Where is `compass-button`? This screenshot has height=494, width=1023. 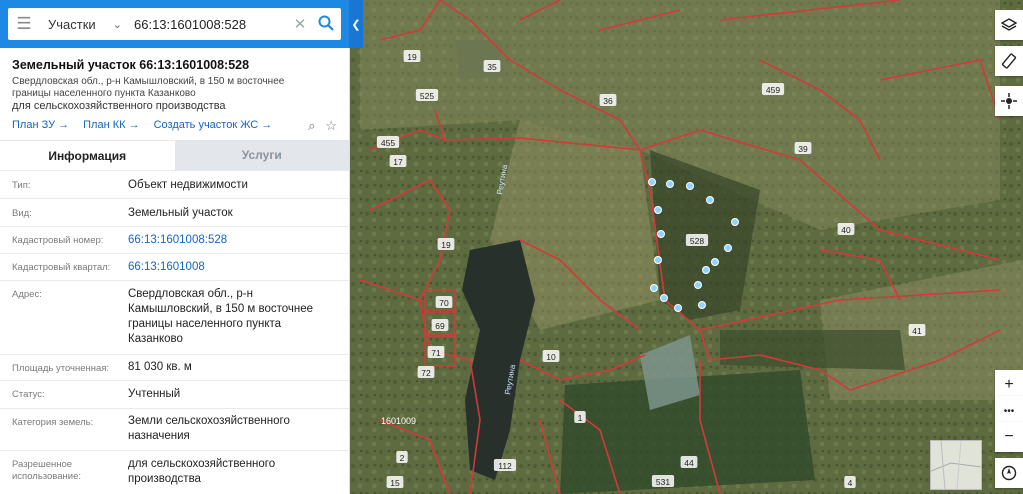 compass-button is located at coordinates (1009, 473).